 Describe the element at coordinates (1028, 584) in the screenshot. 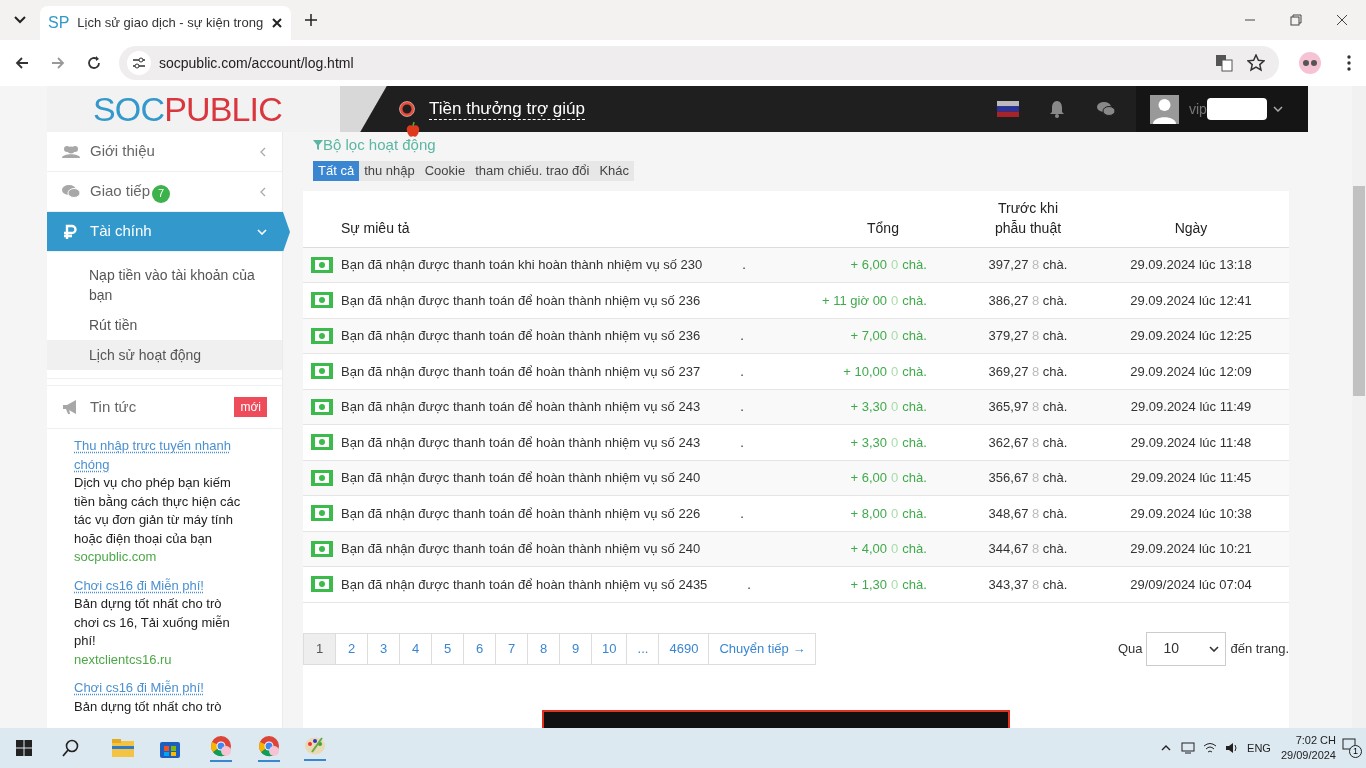

I see `table-cell: 343,37 8 chà.` at that location.